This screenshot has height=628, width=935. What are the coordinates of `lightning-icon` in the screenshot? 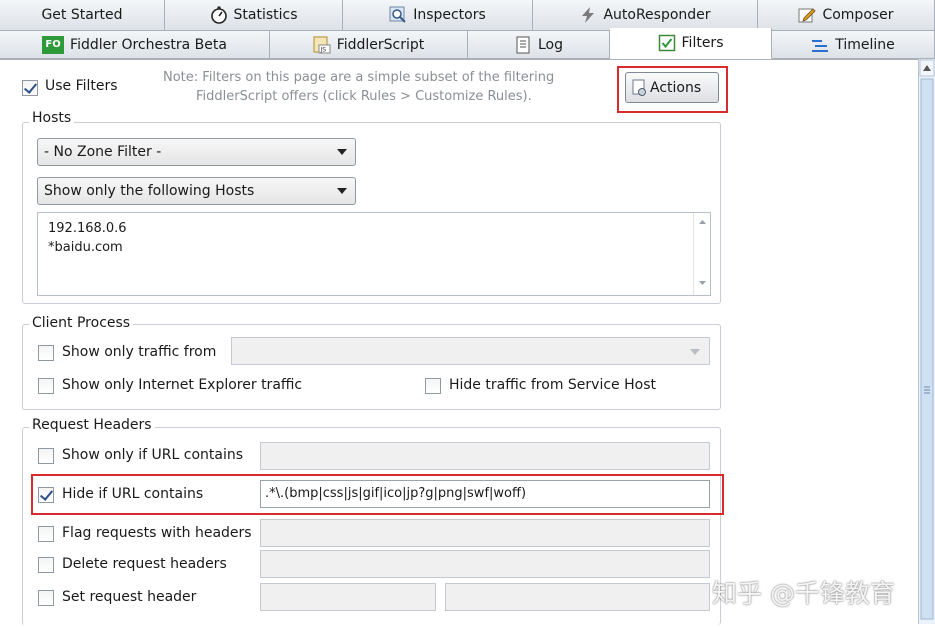 It's located at (588, 15).